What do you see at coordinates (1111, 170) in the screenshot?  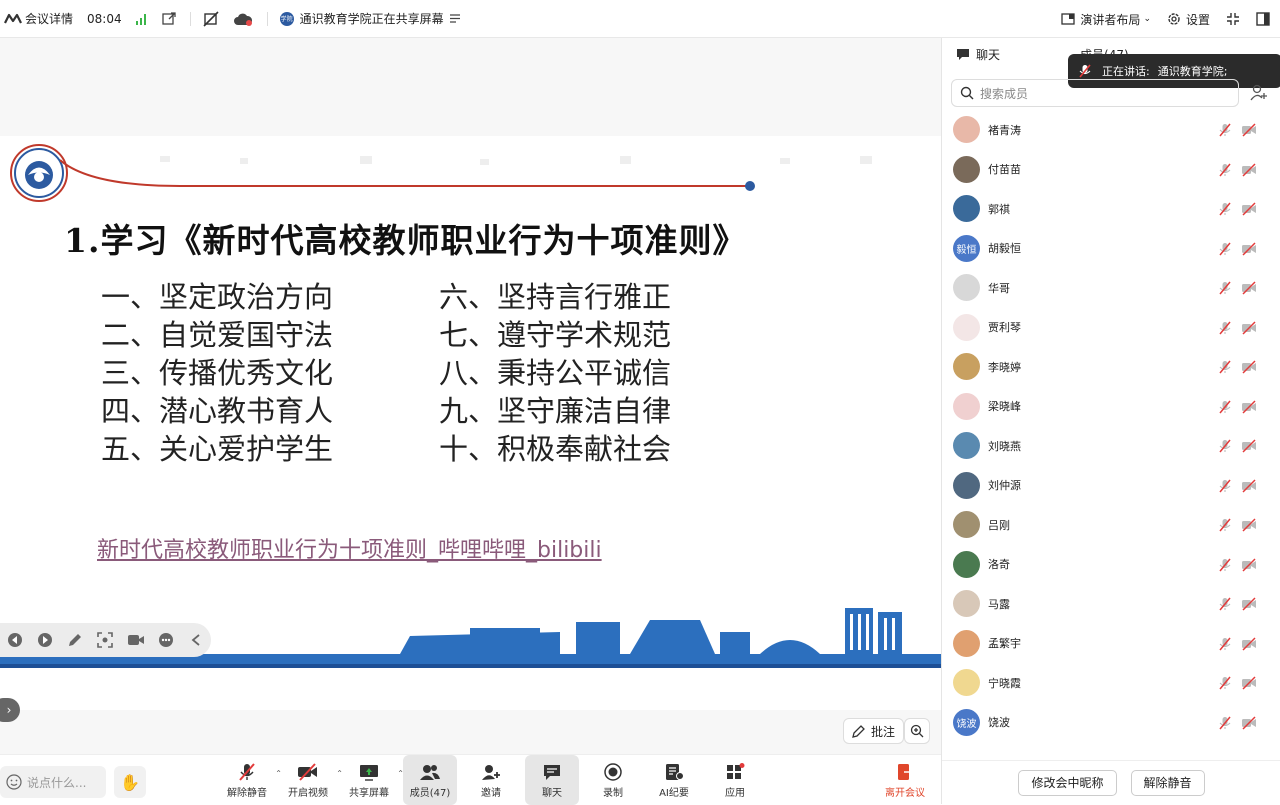 I see `member-row: 付苗苗` at bounding box center [1111, 170].